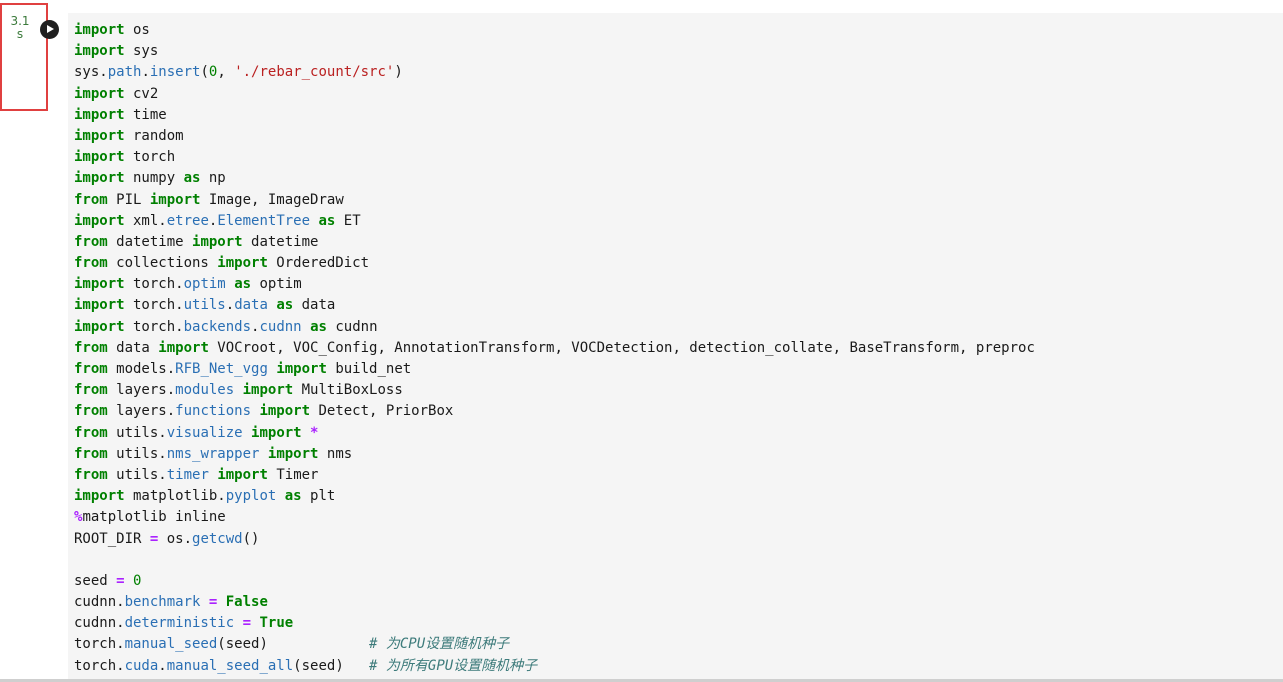 This screenshot has width=1283, height=682. I want to click on code-token: optim, so click(276, 284).